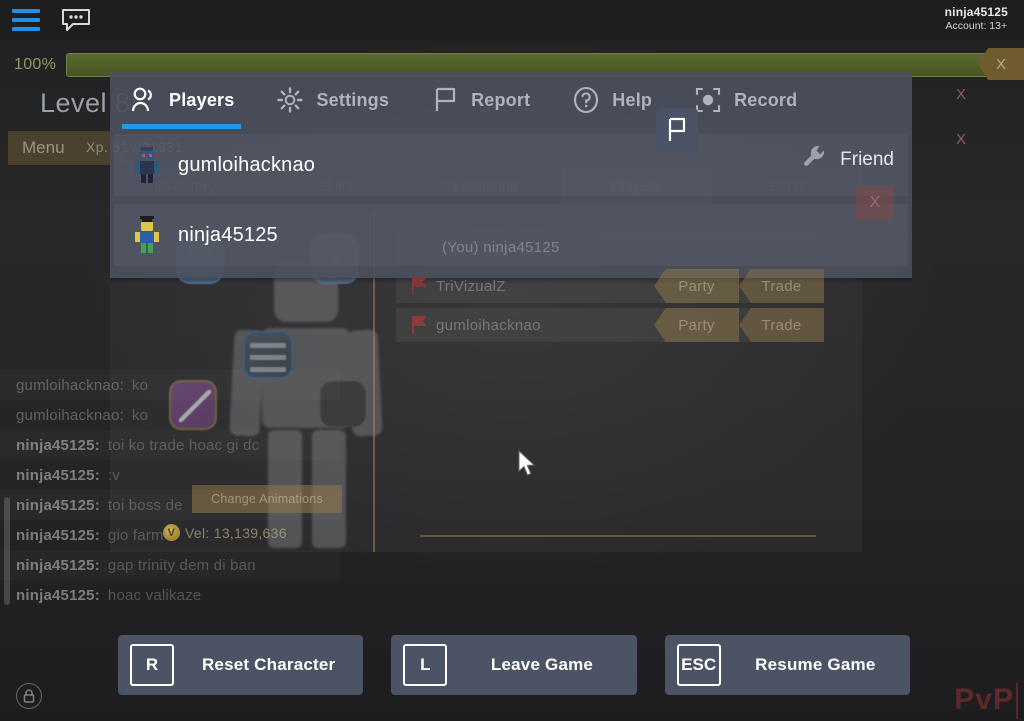 Image resolution: width=1024 pixels, height=721 pixels. What do you see at coordinates (35, 64) in the screenshot?
I see `xp-percent: 100%` at bounding box center [35, 64].